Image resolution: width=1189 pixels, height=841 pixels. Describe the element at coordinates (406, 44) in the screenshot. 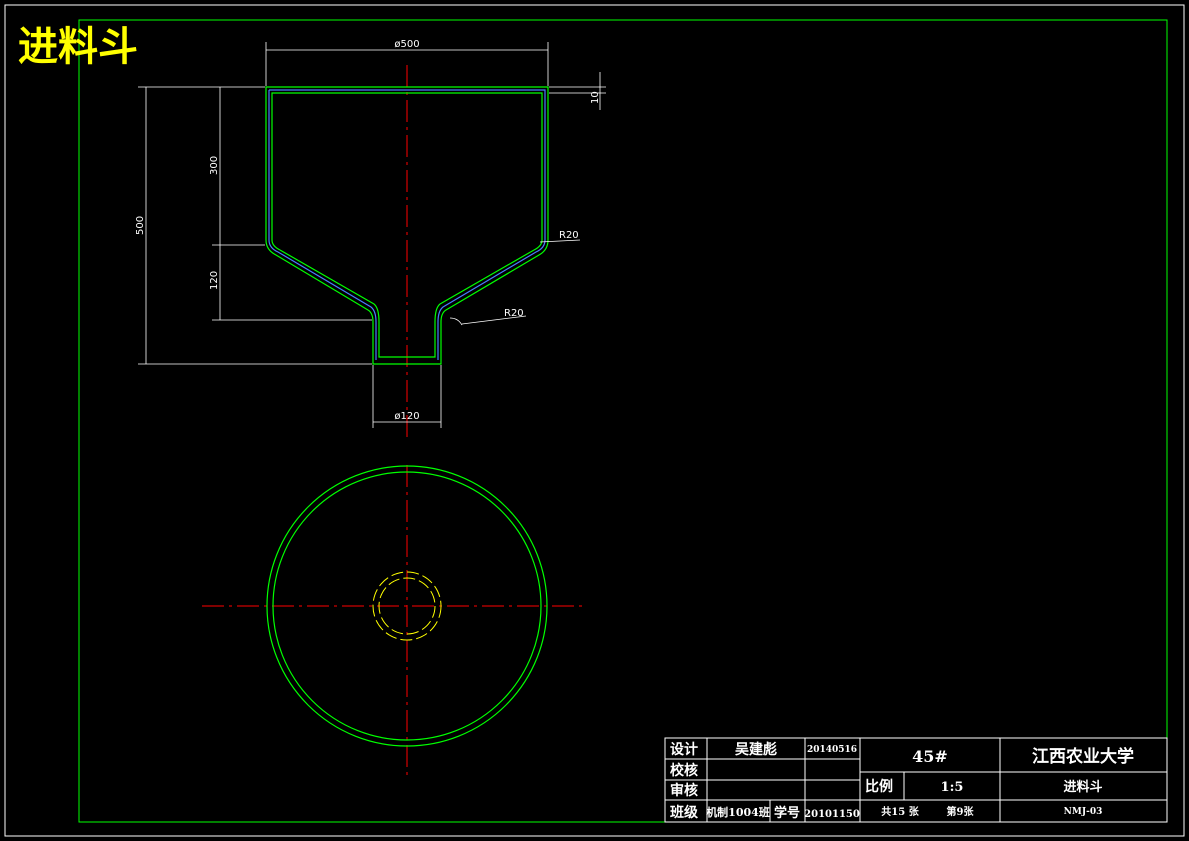

I see `dim-top-diameter: ø500` at that location.